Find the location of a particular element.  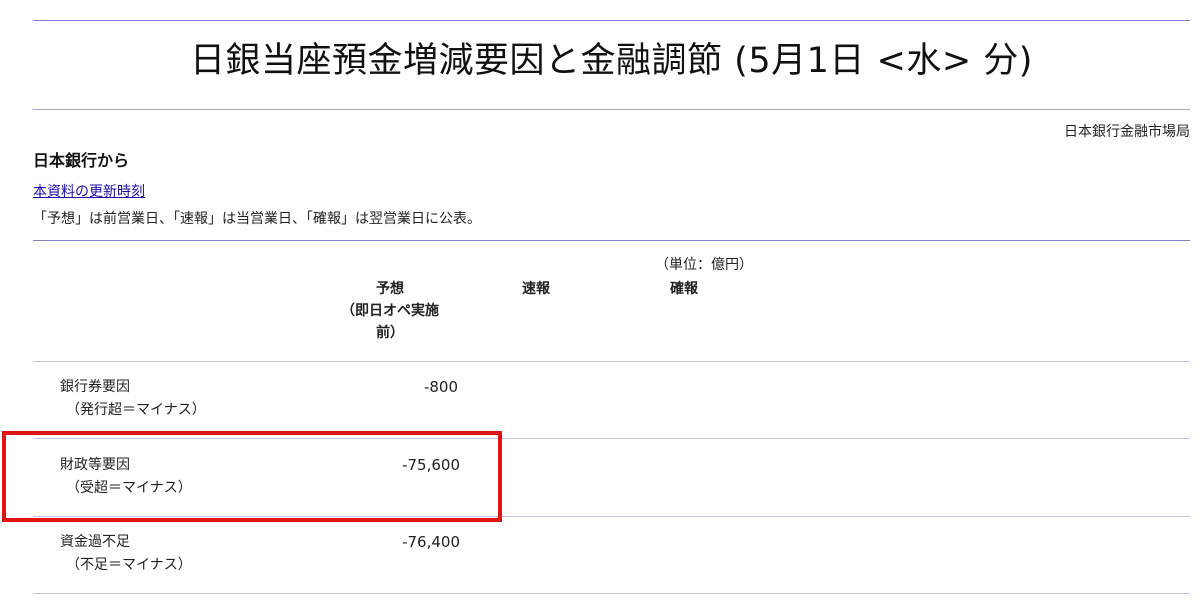

column-header-forecast-line2: （即日オペ実施 is located at coordinates (390, 311).